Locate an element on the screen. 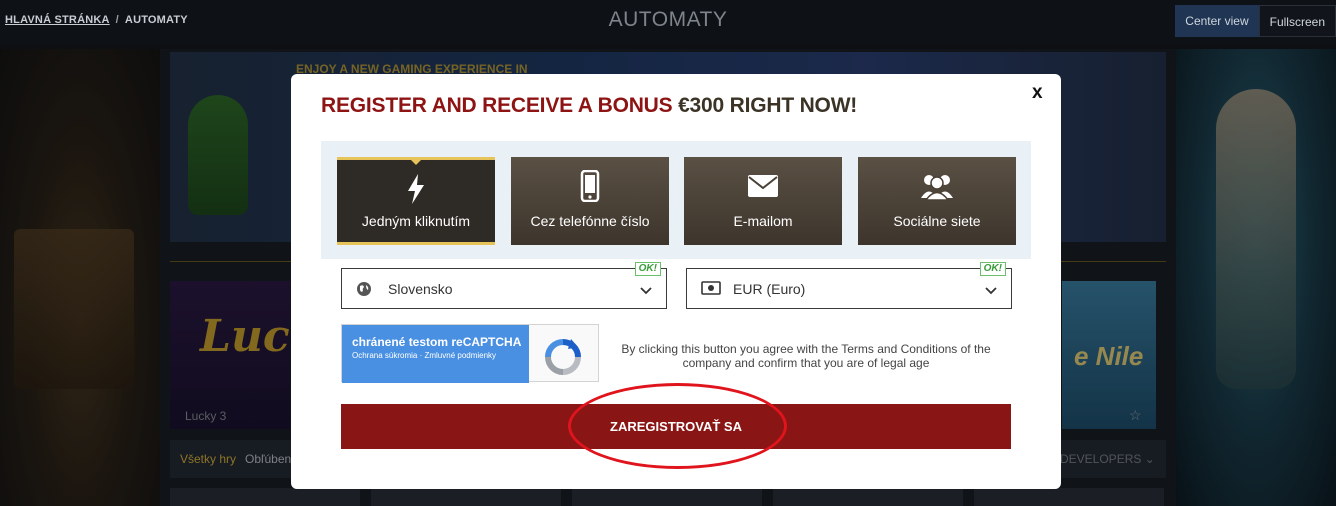 The image size is (1336, 506). method-label: Jedným kliknutím is located at coordinates (416, 221).